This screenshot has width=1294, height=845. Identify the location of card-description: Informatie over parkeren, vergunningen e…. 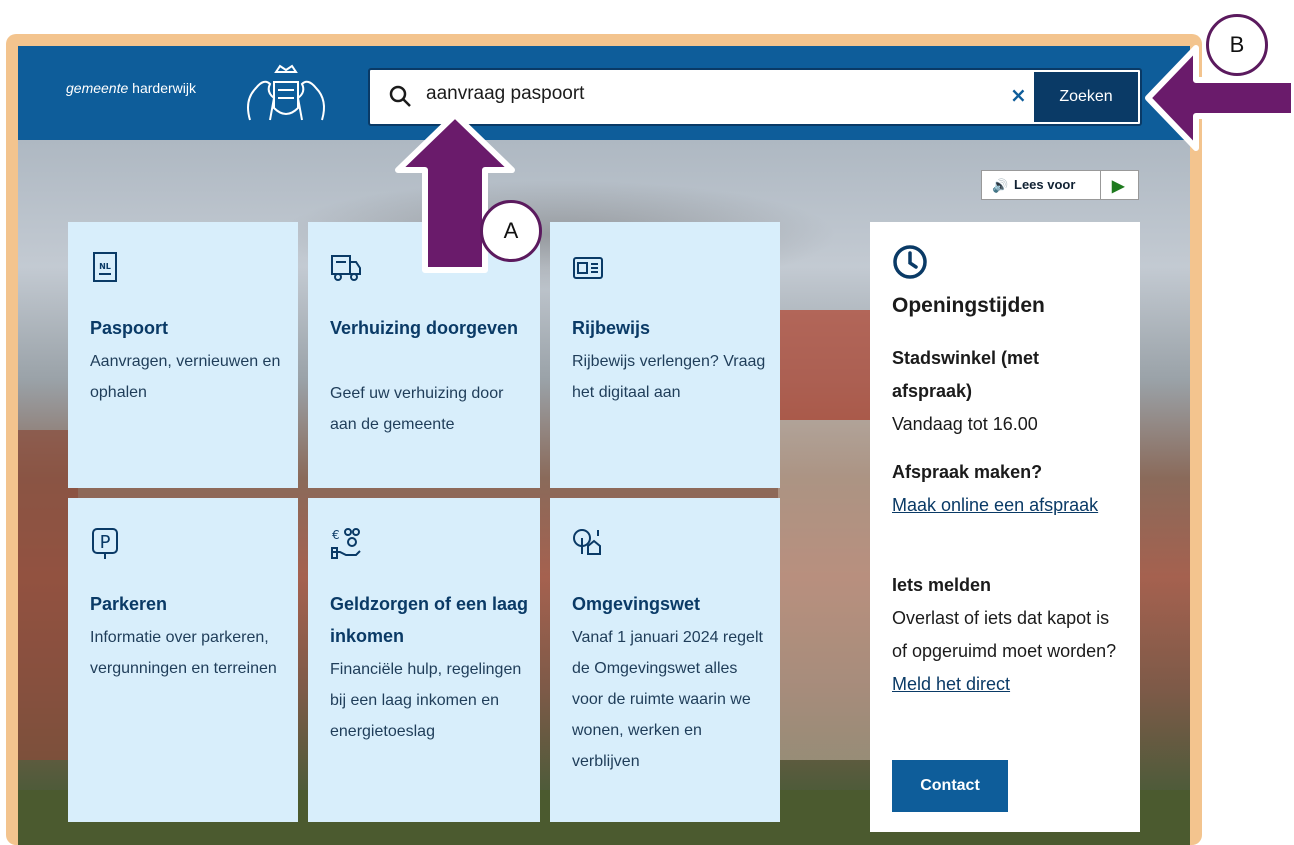
(183, 653).